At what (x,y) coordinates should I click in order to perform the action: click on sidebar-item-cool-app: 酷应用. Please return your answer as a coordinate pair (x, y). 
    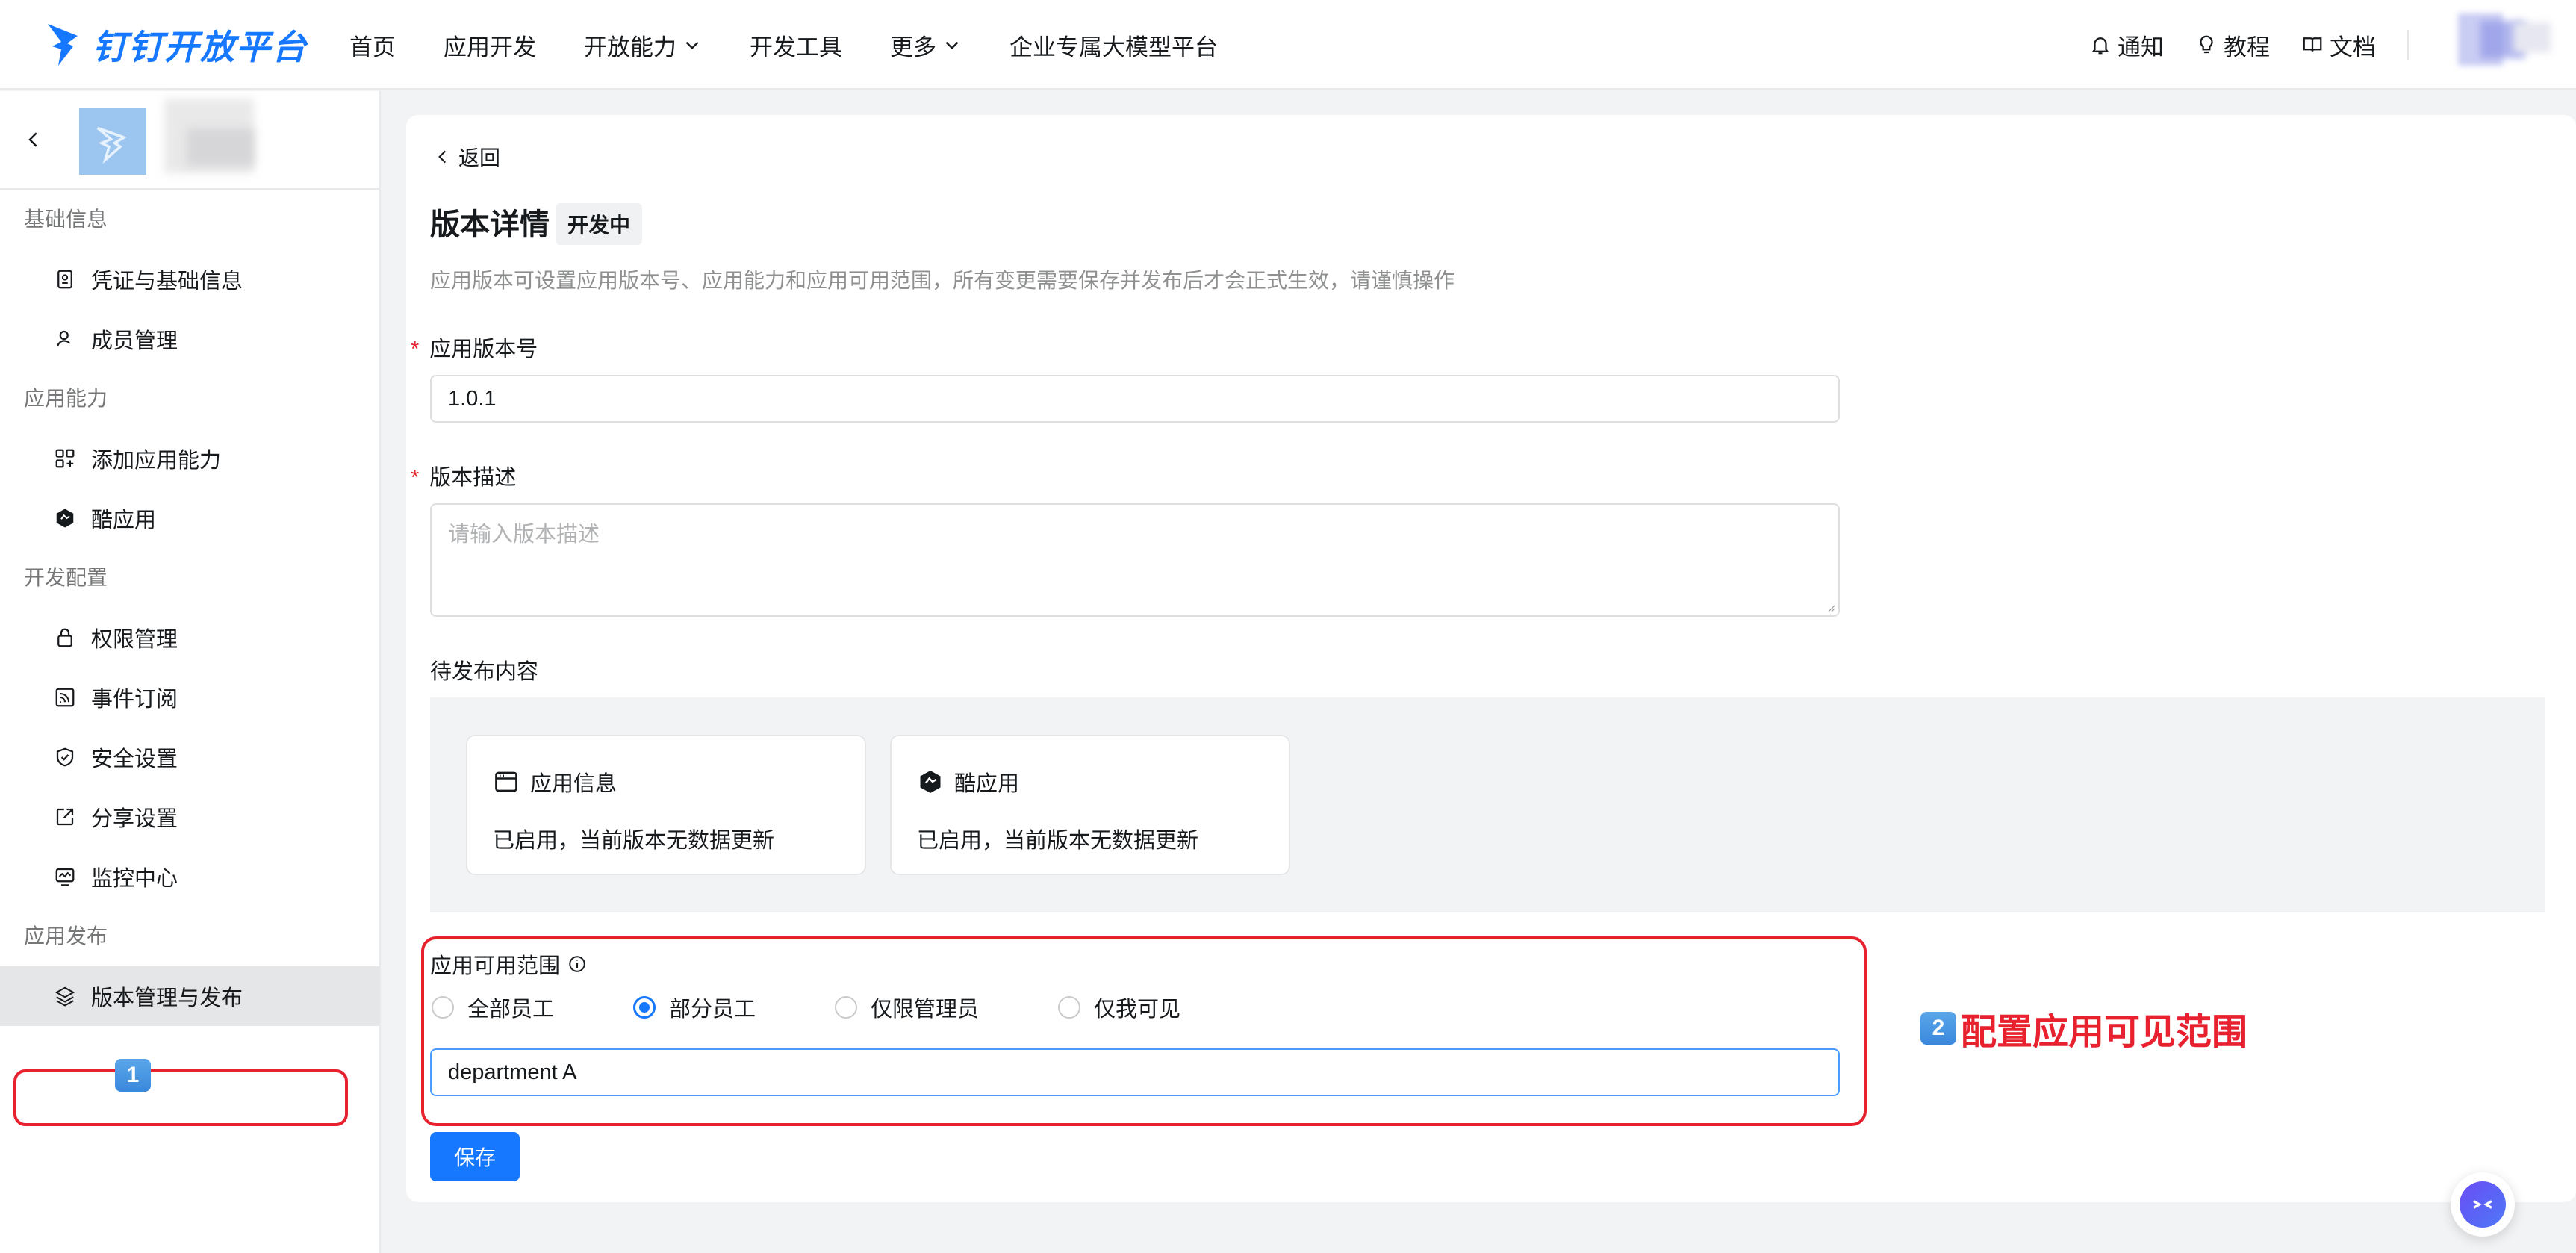
    Looking at the image, I should click on (189, 518).